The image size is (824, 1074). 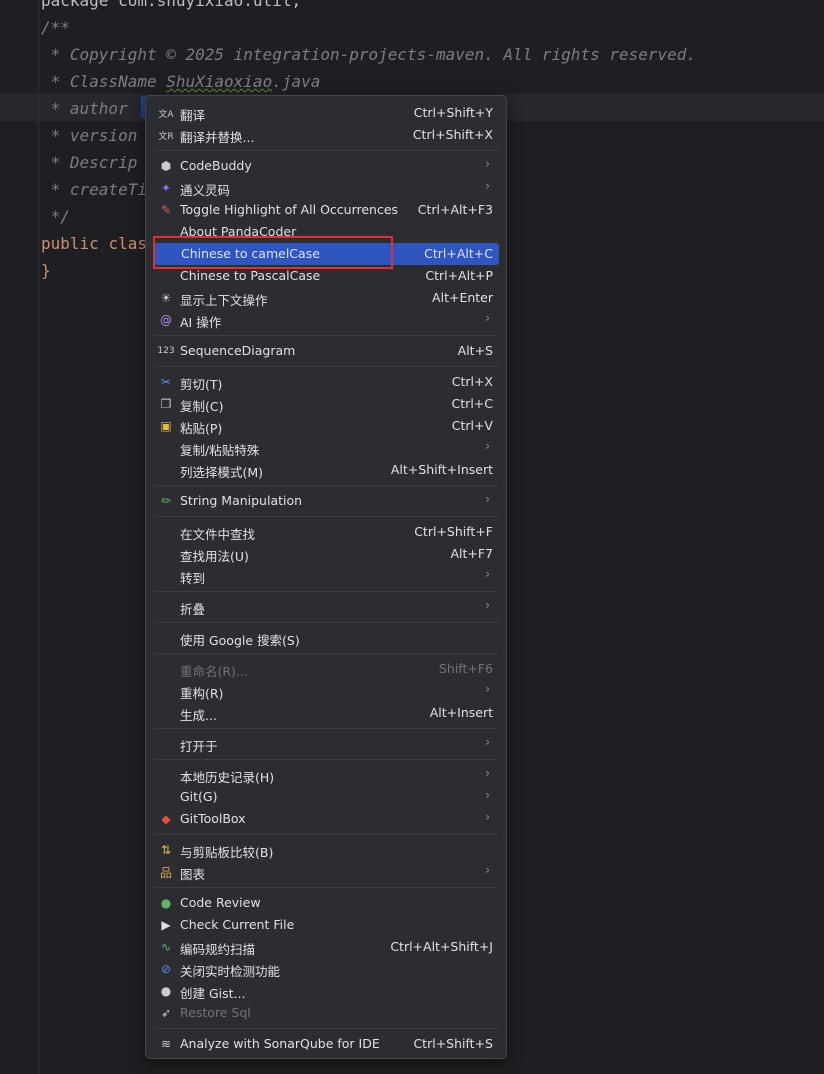 What do you see at coordinates (326, 501) in the screenshot?
I see `menu-item-string-manipulation: ✏ String Manipulation ›` at bounding box center [326, 501].